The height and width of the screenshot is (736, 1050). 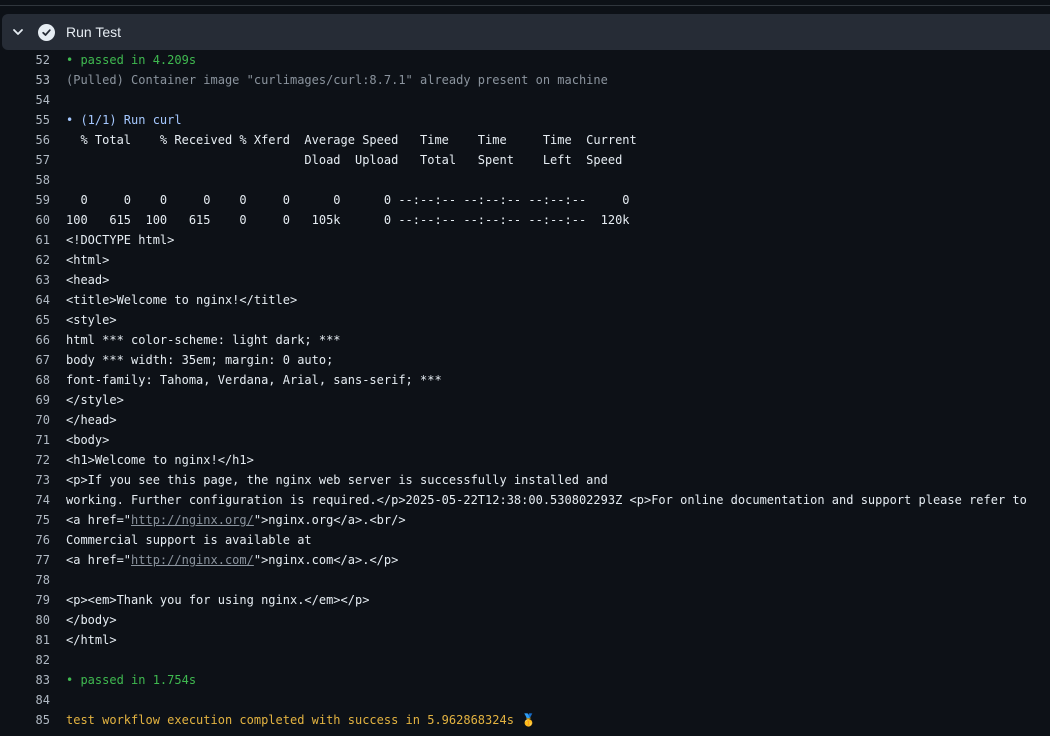 I want to click on line-number: 57, so click(x=25, y=160).